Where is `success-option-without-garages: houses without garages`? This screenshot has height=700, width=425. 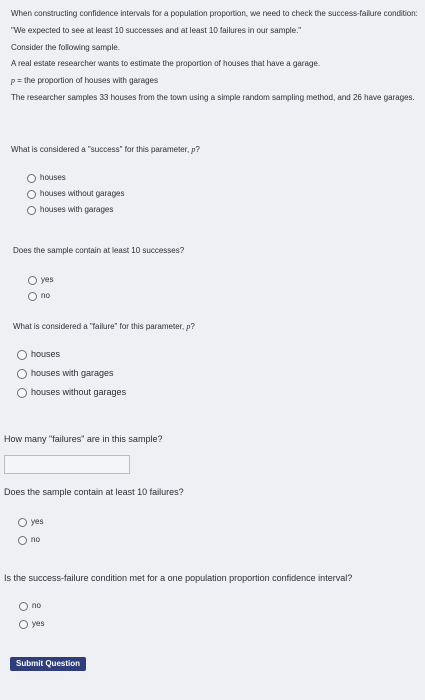
success-option-without-garages: houses without garages is located at coordinates (76, 194).